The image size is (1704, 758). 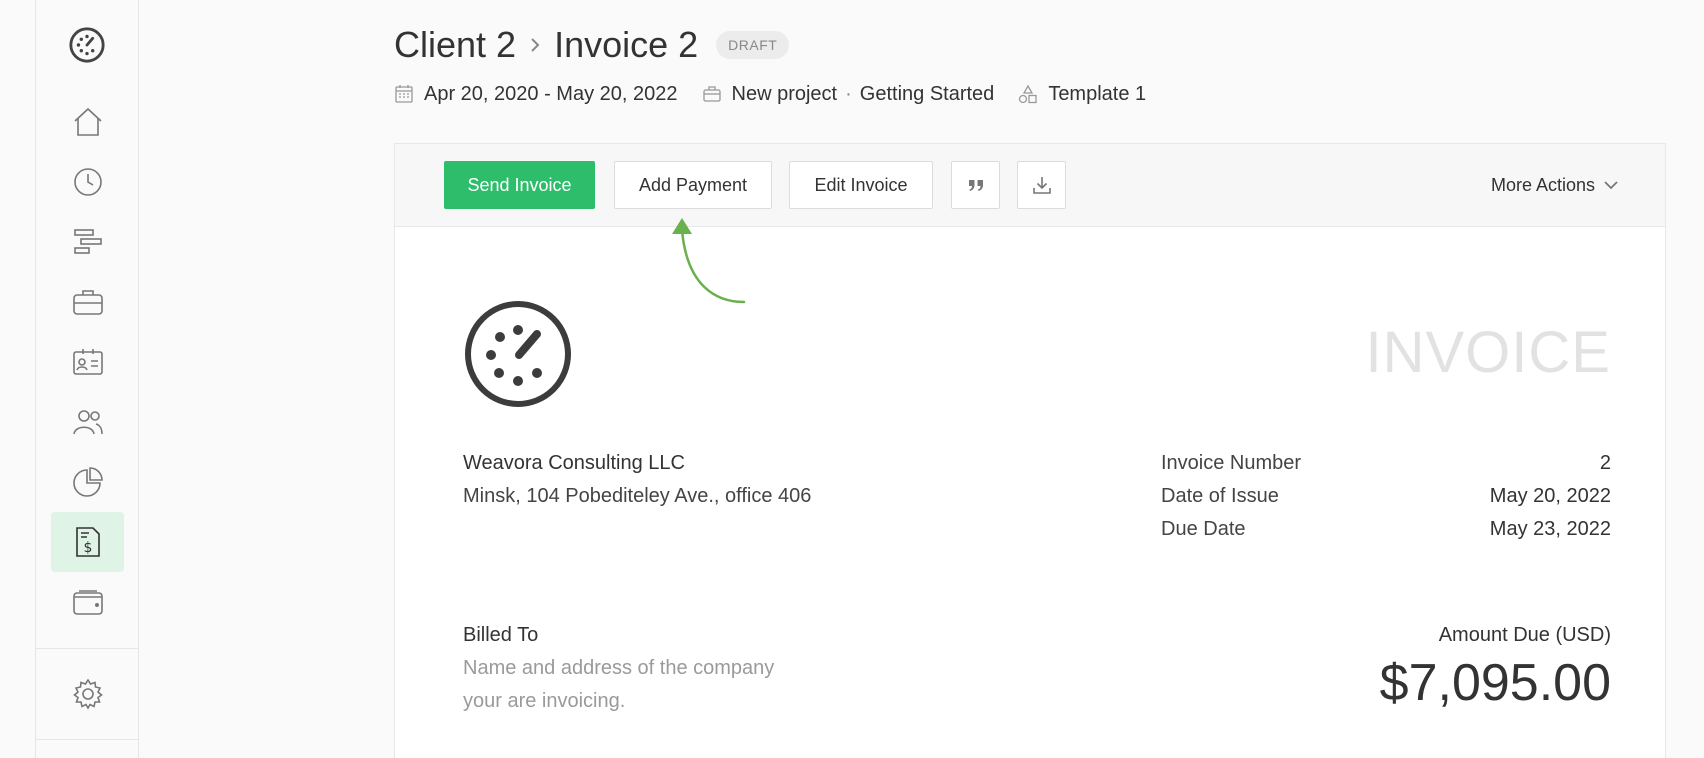 What do you see at coordinates (693, 185) in the screenshot?
I see `add-payment-button: Add Payment` at bounding box center [693, 185].